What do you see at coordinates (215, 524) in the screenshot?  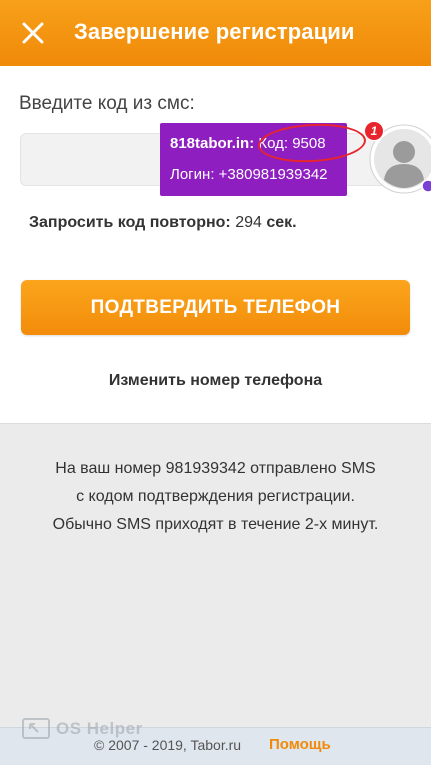 I see `info-line: Обычно SMS приходят в течение 2-х минут.` at bounding box center [215, 524].